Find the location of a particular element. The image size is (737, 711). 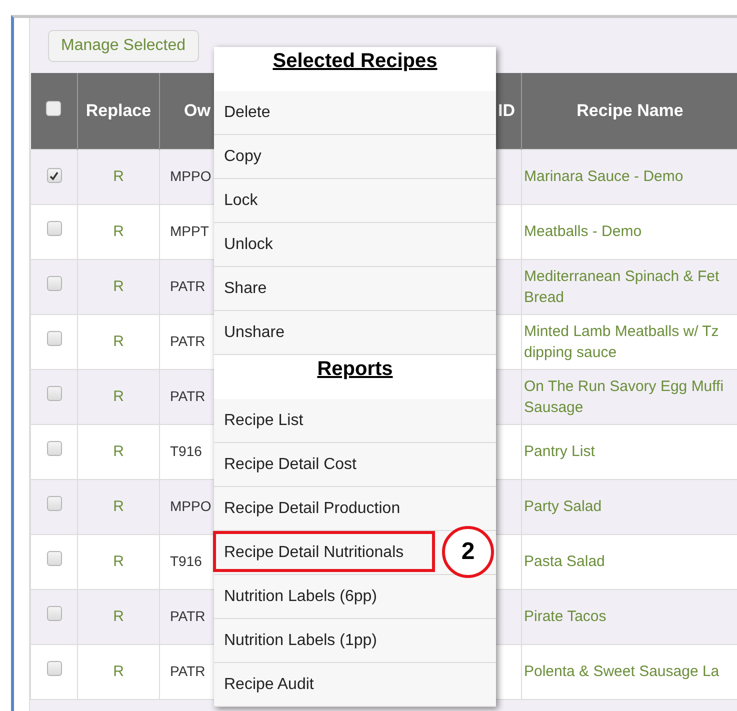

callout-badge: 2 is located at coordinates (468, 552).